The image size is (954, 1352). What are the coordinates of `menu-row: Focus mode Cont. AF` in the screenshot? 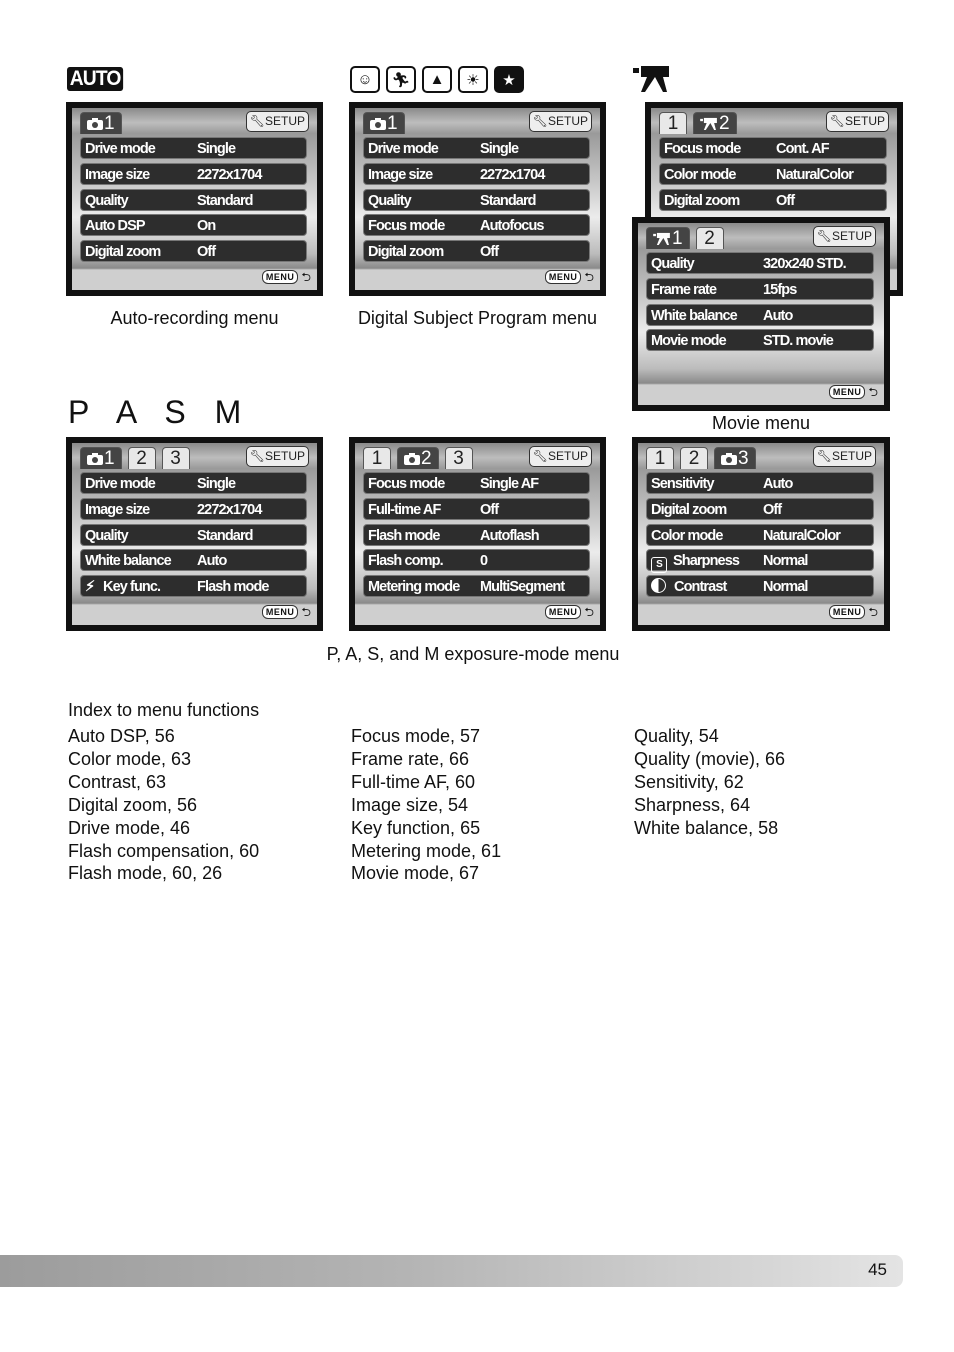 It's located at (773, 148).